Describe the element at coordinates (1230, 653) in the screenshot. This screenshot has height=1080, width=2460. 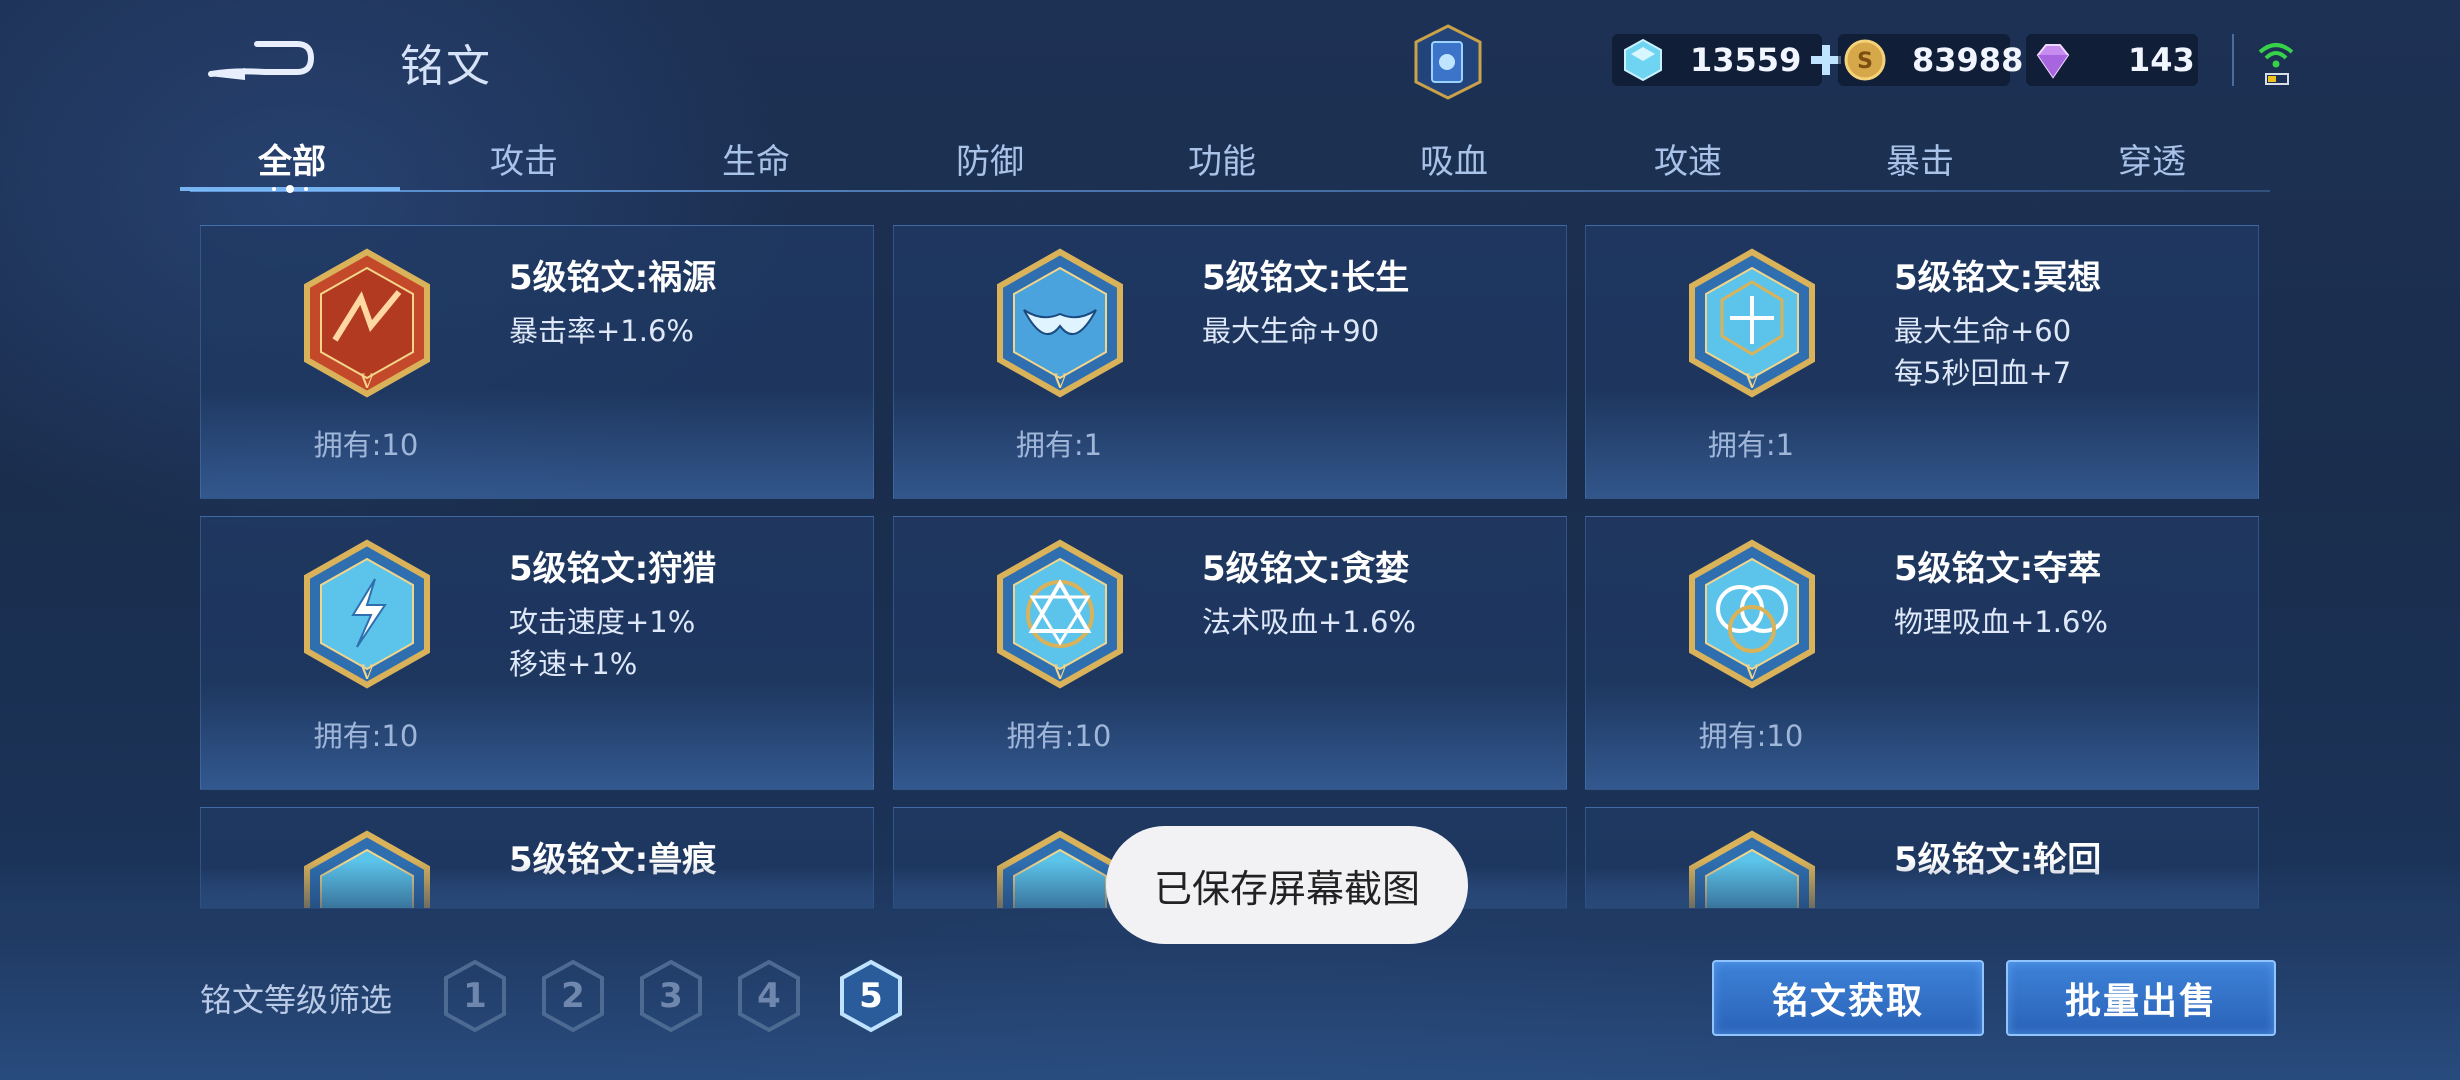
I see `inscription-card: V 5级铭文:贪婪 法术吸血+1.6% 拥有:10` at that location.